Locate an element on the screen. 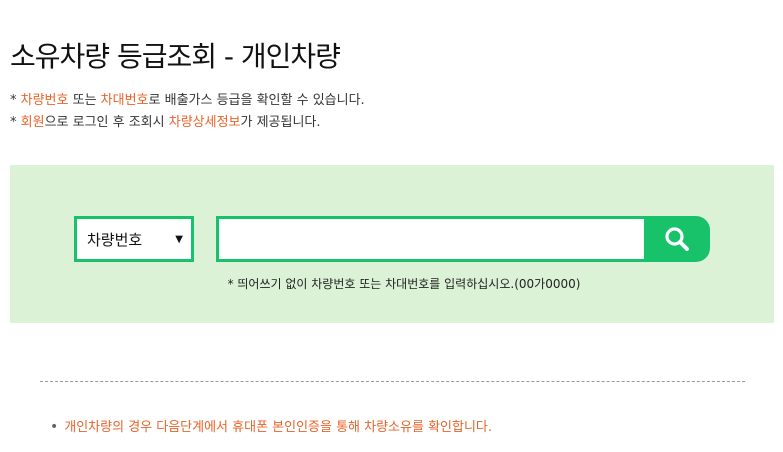  search-icon is located at coordinates (677, 239).